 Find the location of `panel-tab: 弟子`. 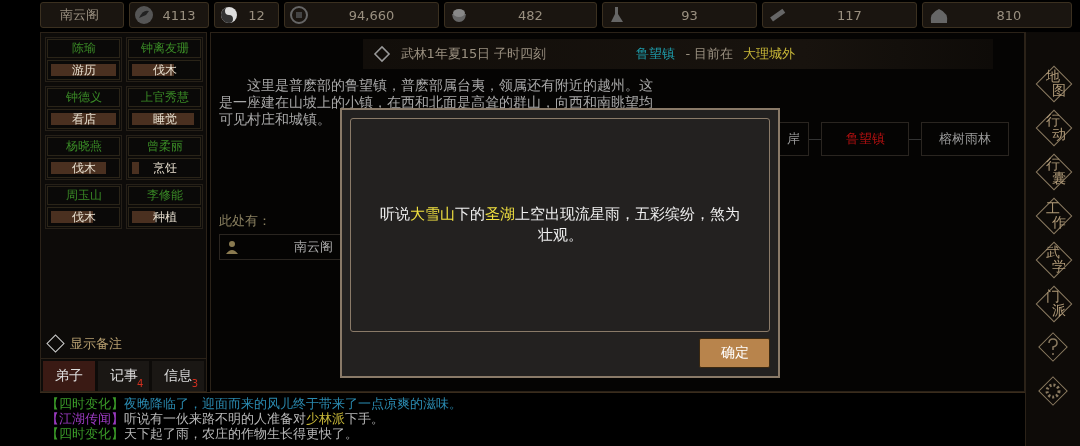

panel-tab: 弟子 is located at coordinates (69, 376).